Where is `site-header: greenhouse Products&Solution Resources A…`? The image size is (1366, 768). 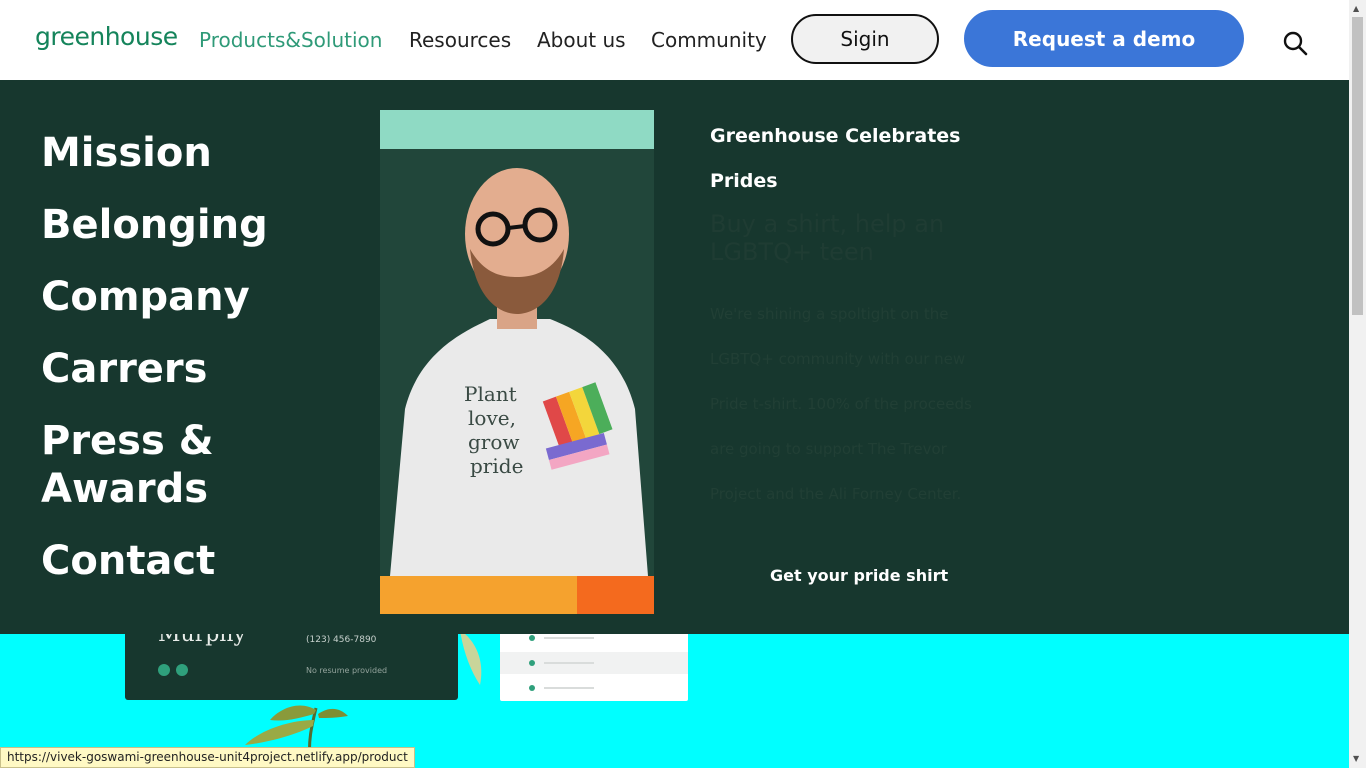 site-header: greenhouse Products&Solution Resources A… is located at coordinates (674, 40).